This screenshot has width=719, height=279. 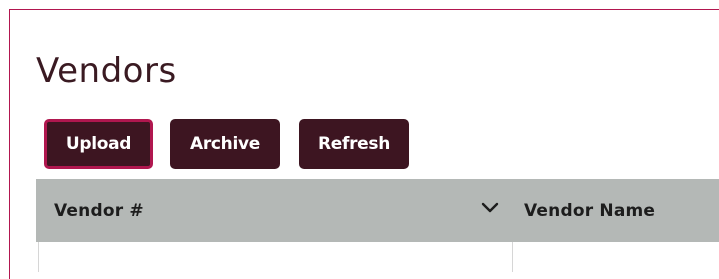 I want to click on grid-body, so click(x=377, y=257).